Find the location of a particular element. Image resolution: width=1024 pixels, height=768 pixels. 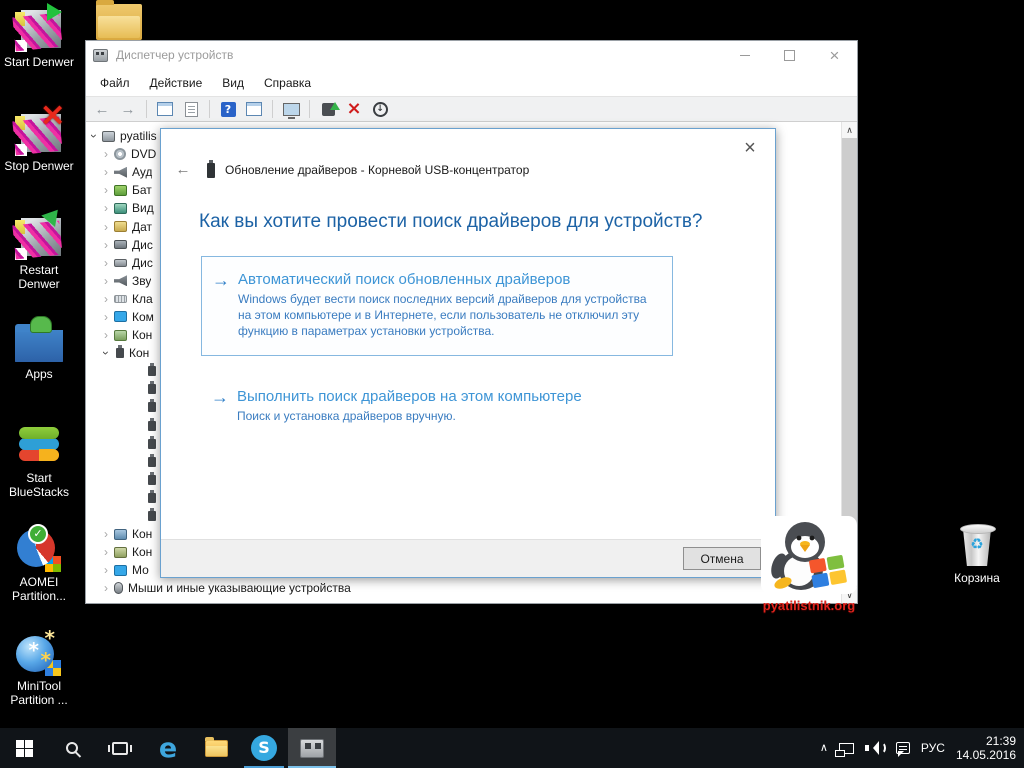

scan-hardware-icon is located at coordinates (291, 110).